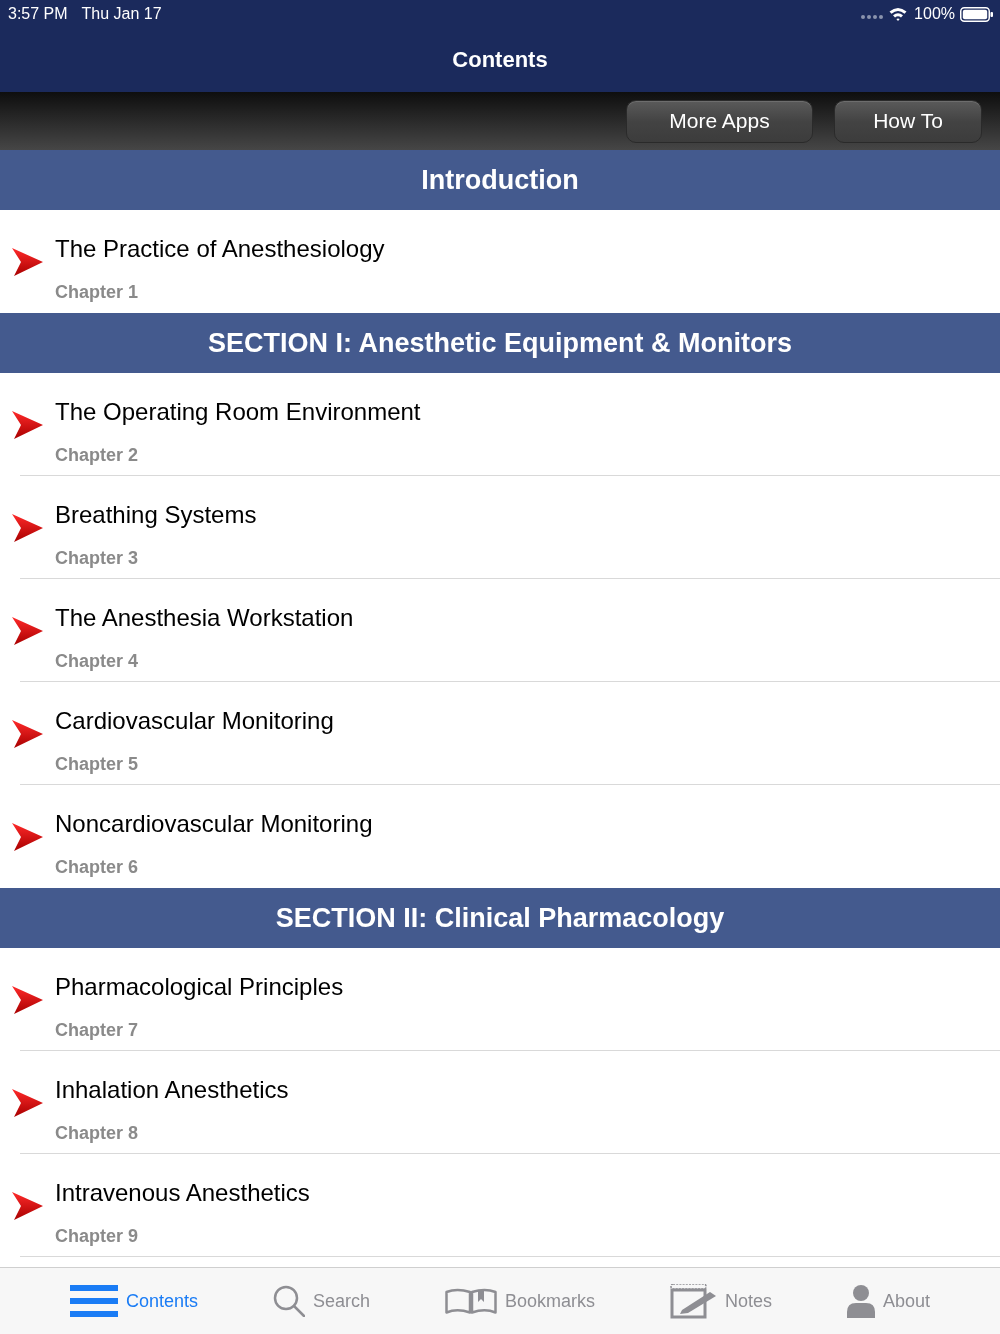 This screenshot has height=1334, width=1000. I want to click on toolbar-button: More Apps, so click(719, 121).